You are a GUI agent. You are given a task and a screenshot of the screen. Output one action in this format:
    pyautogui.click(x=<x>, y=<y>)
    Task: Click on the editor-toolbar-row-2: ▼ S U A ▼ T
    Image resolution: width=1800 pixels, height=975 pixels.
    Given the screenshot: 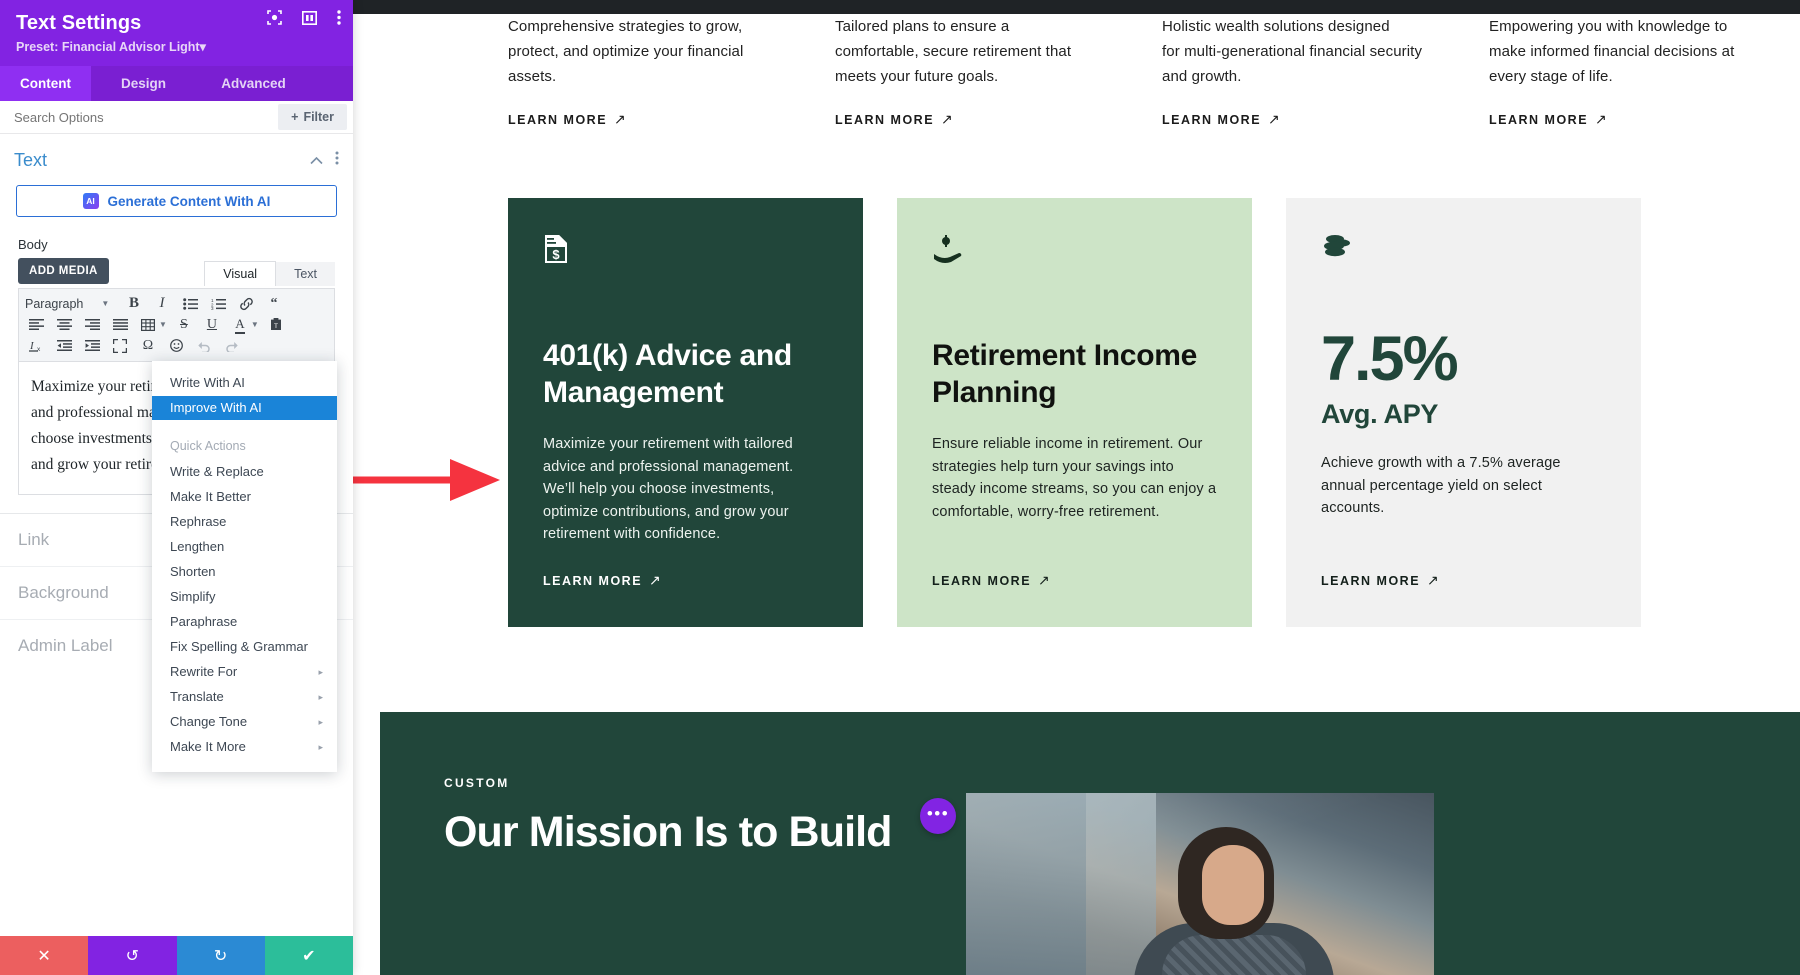 What is the action you would take?
    pyautogui.click(x=176, y=324)
    